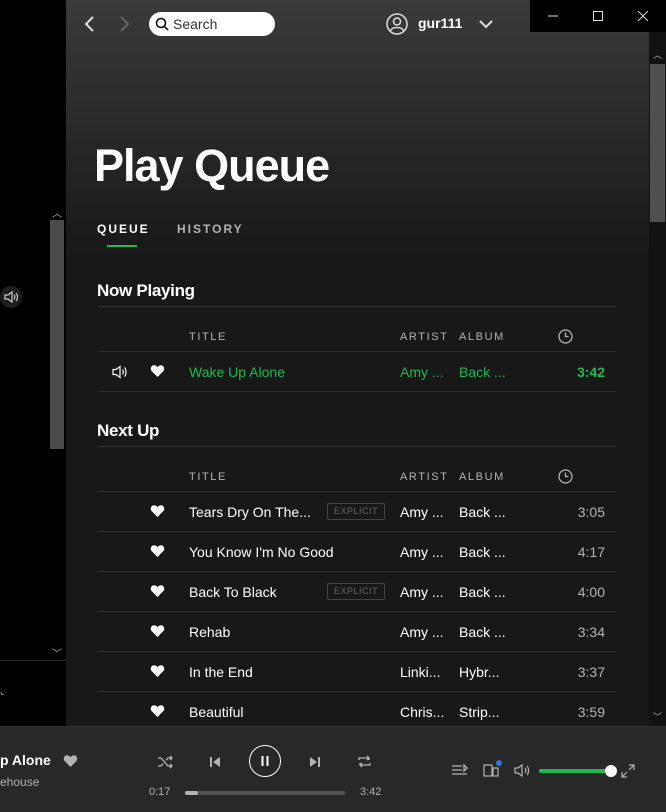 This screenshot has height=812, width=666. I want to click on tab-history: HISTORY, so click(210, 229).